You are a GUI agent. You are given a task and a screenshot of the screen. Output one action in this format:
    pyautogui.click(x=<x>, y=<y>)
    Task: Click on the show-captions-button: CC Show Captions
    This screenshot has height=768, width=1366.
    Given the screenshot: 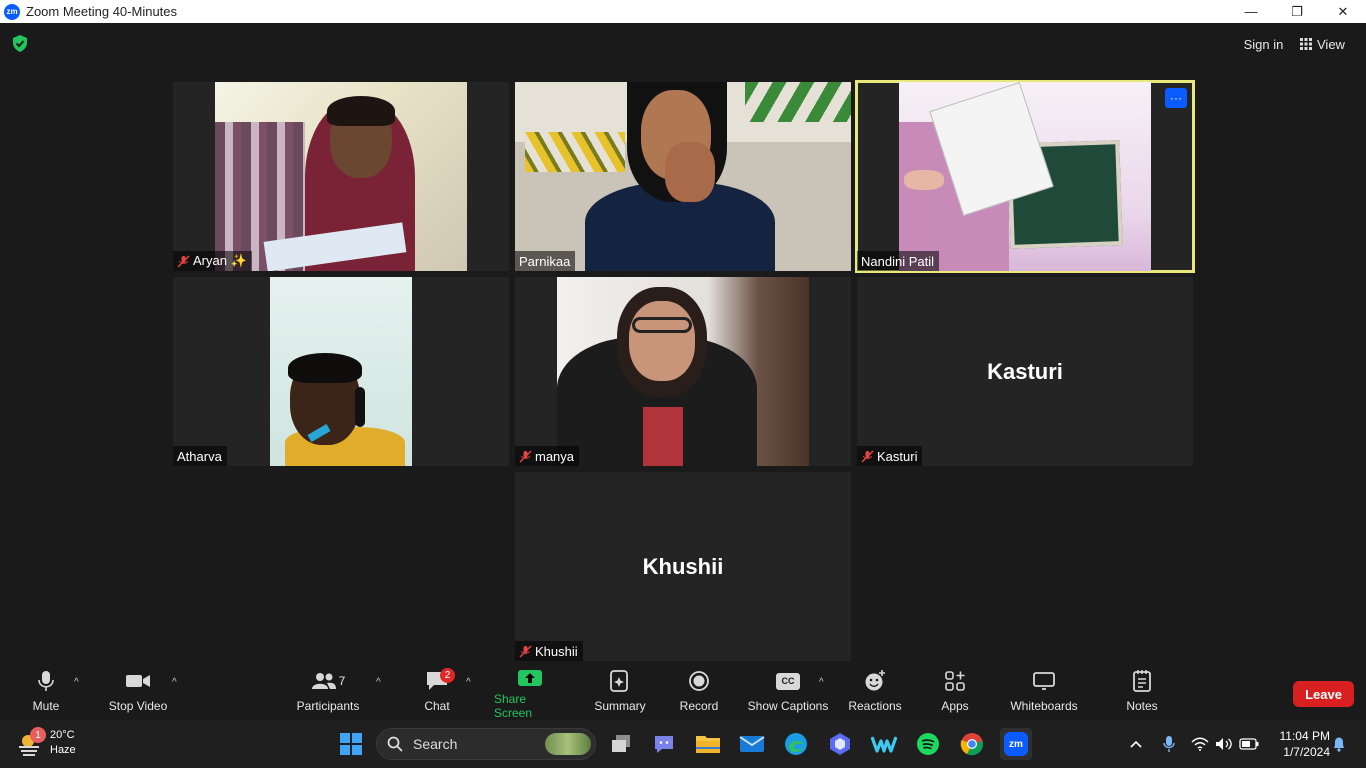 What is the action you would take?
    pyautogui.click(x=788, y=692)
    